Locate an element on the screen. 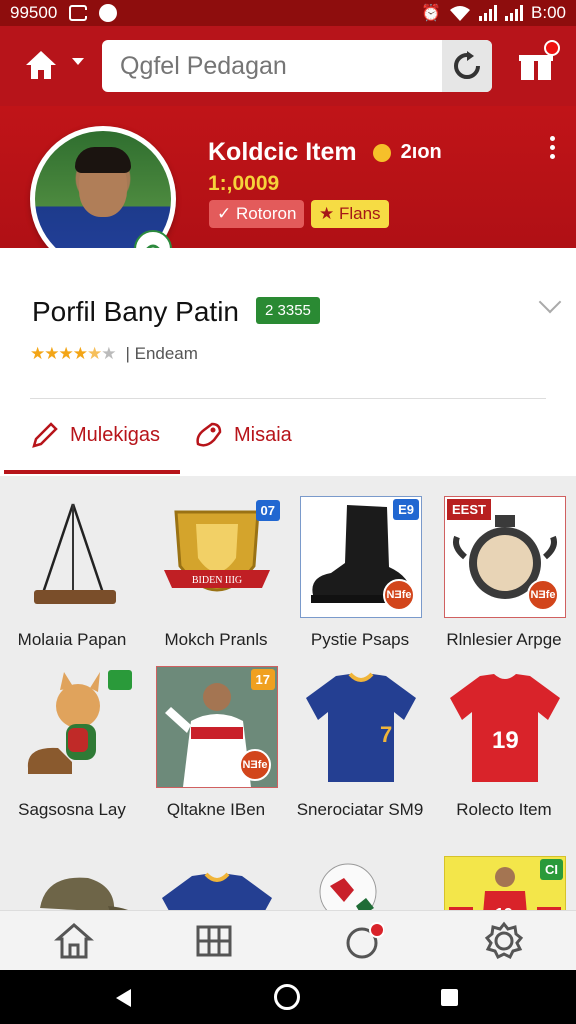 The height and width of the screenshot is (1024, 576). grid-item: 19 CI is located at coordinates (504, 873).